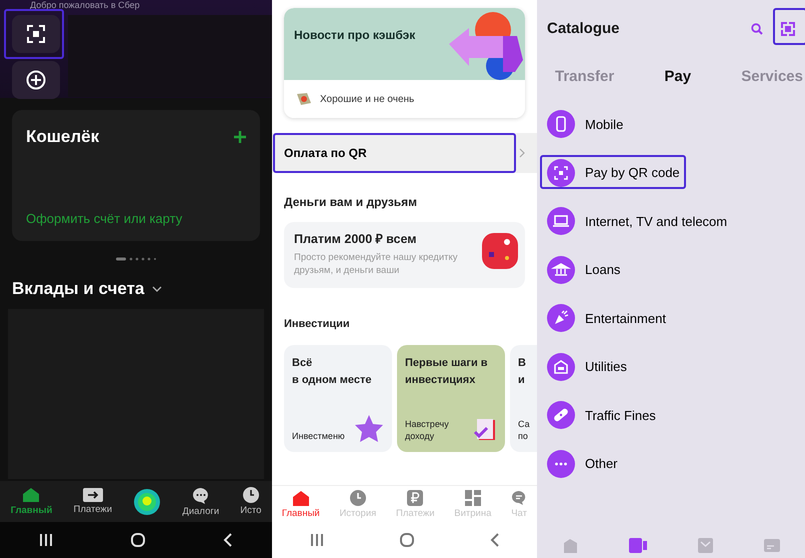 This screenshot has width=805, height=558. What do you see at coordinates (561, 172) in the screenshot?
I see `qr-code-icon` at bounding box center [561, 172].